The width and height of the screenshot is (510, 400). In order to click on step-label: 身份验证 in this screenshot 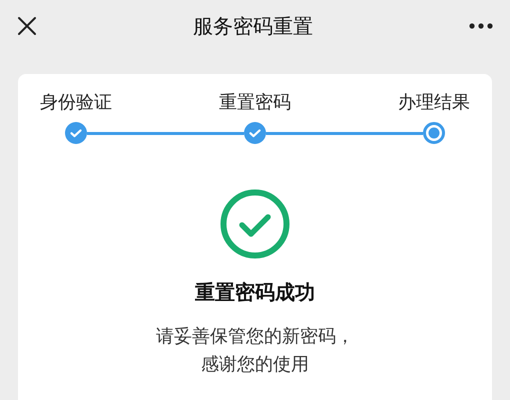, I will do `click(76, 103)`.